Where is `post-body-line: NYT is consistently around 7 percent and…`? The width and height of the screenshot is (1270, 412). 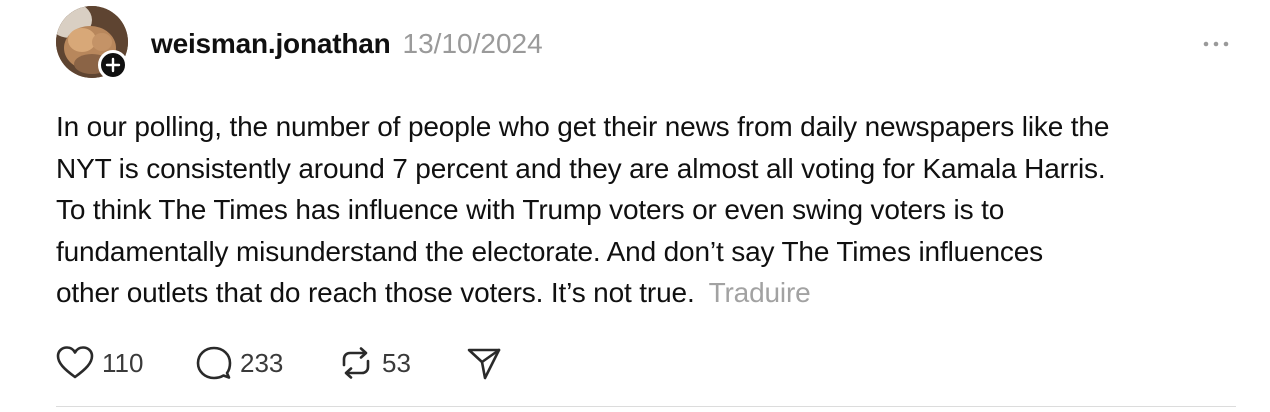 post-body-line: NYT is consistently around 7 percent and… is located at coordinates (581, 168).